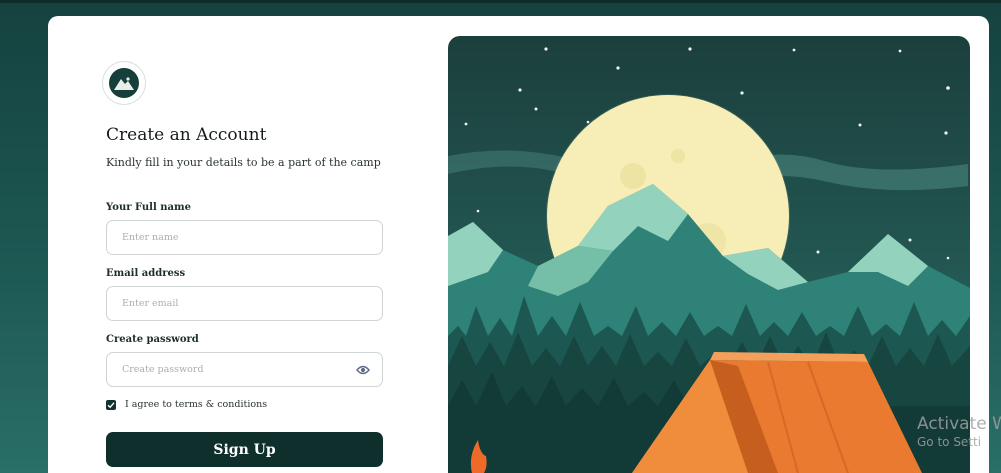 The height and width of the screenshot is (473, 1001). I want to click on eye-icon, so click(363, 370).